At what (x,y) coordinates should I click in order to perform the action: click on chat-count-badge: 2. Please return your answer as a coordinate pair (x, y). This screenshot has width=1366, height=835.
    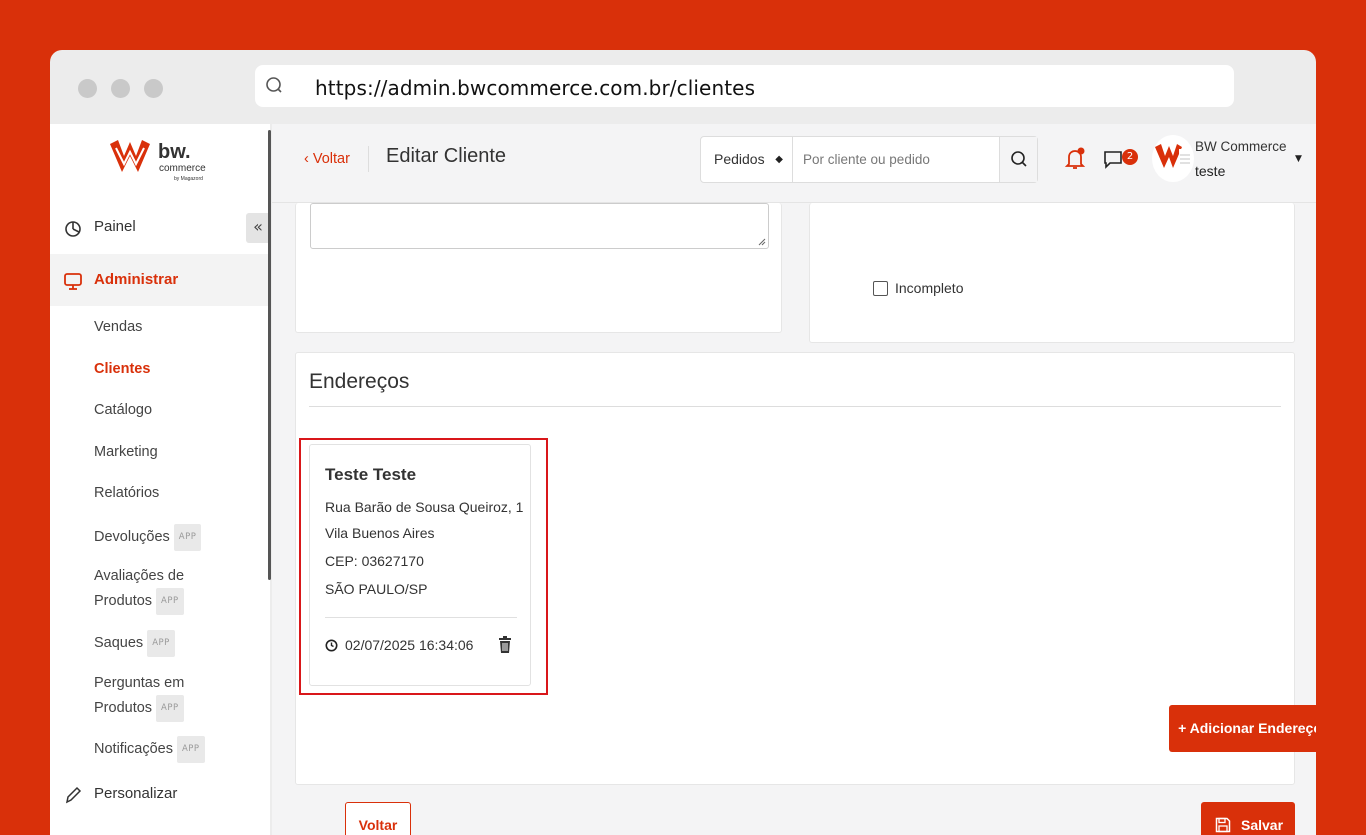
    Looking at the image, I should click on (1130, 157).